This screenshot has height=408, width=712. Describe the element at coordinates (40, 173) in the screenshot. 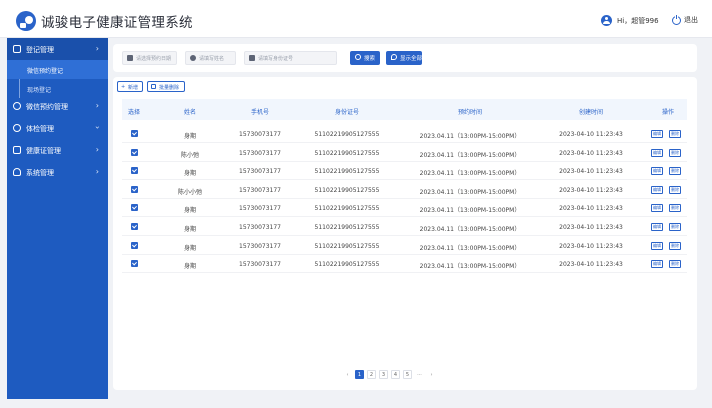

I see `sidebar-item-label: 系统管理` at that location.